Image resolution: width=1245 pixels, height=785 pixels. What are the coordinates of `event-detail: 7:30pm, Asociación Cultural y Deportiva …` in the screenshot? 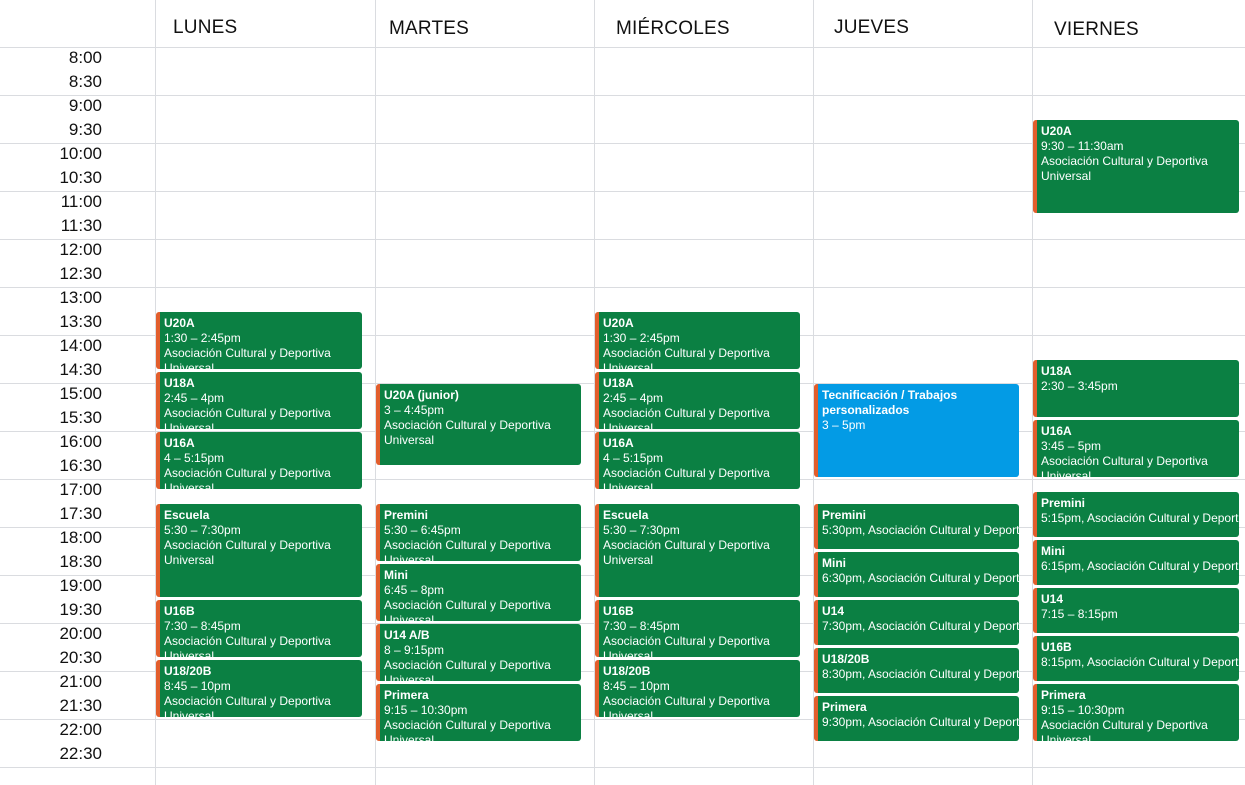 It's located at (920, 626).